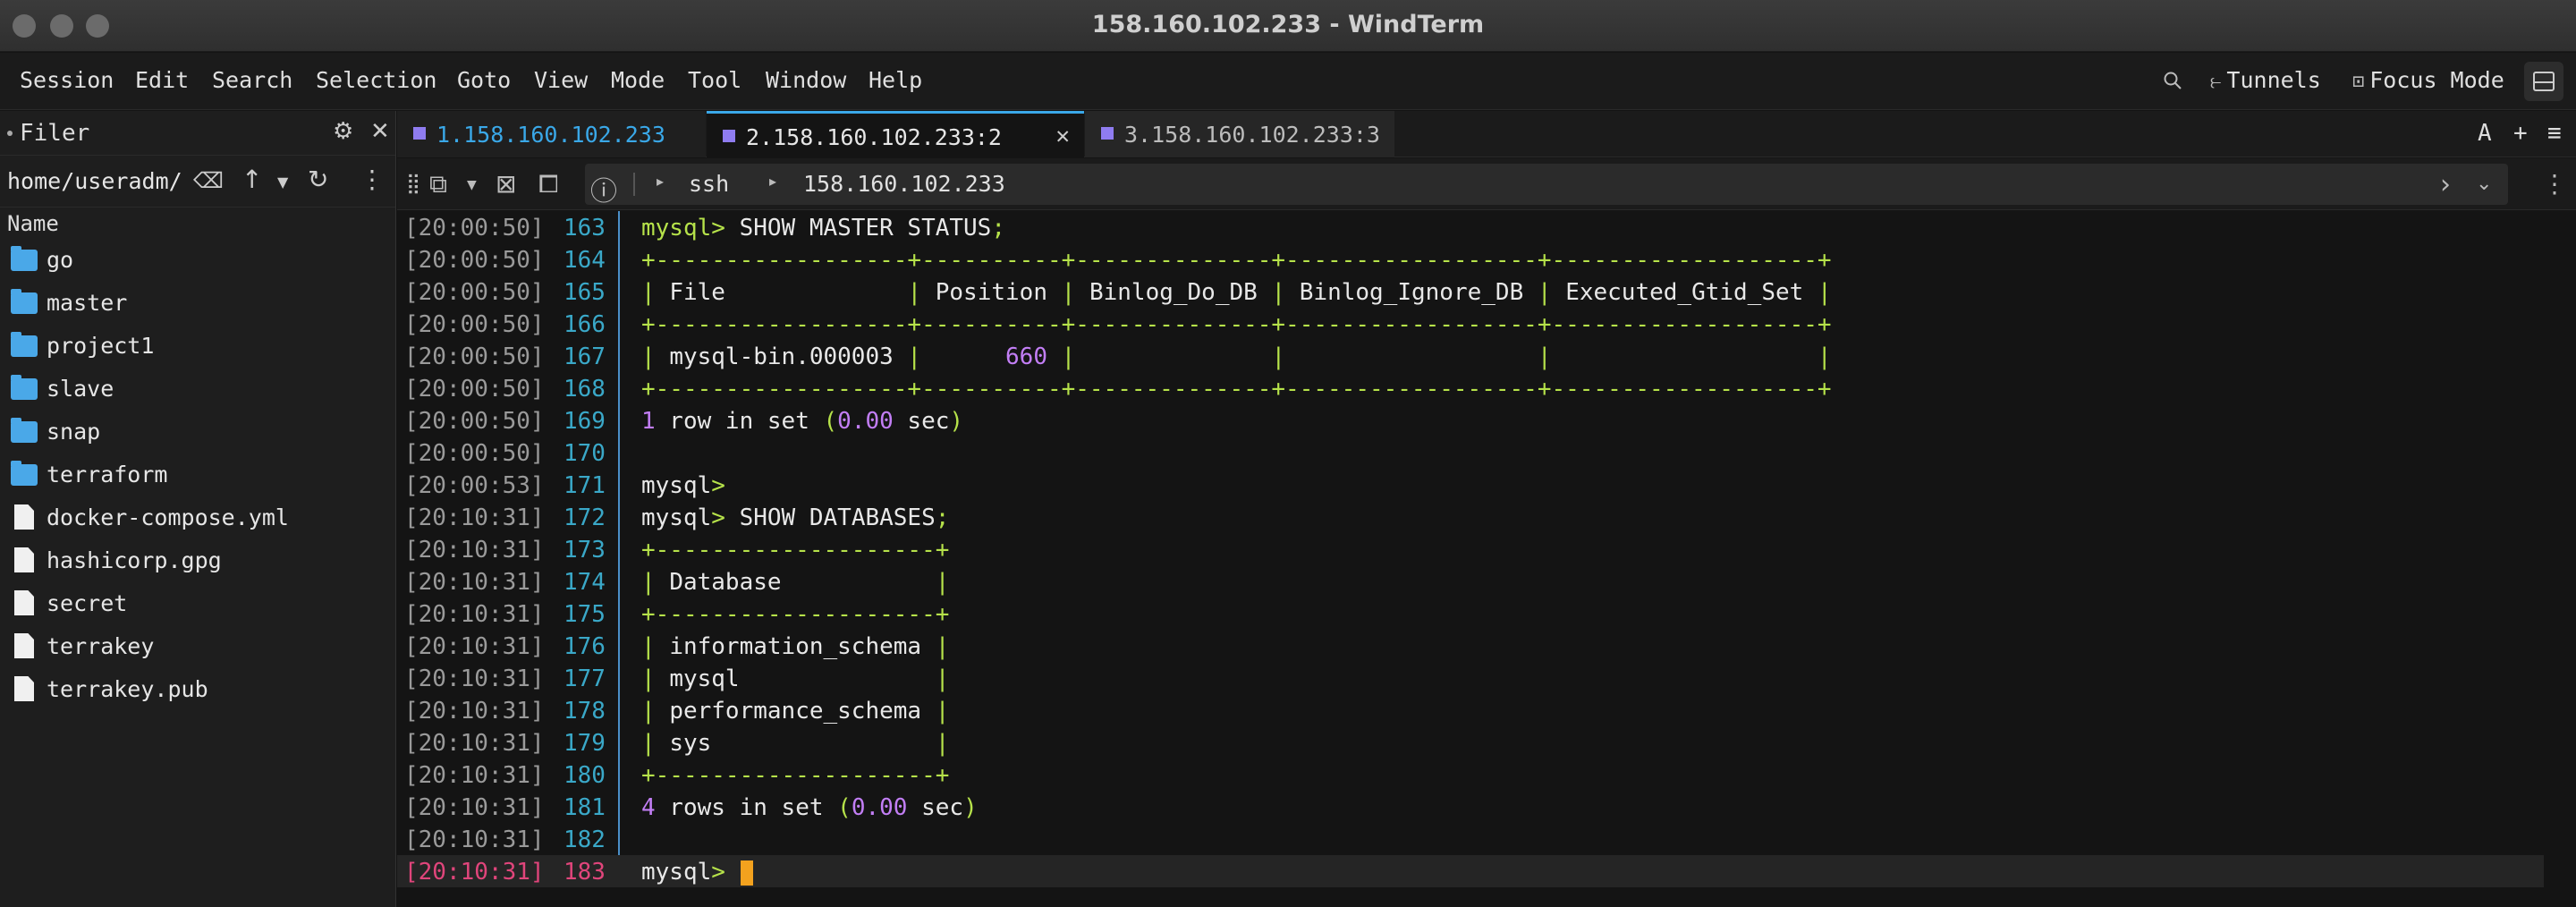 The width and height of the screenshot is (2576, 907). I want to click on filer-column-header: Name, so click(197, 224).